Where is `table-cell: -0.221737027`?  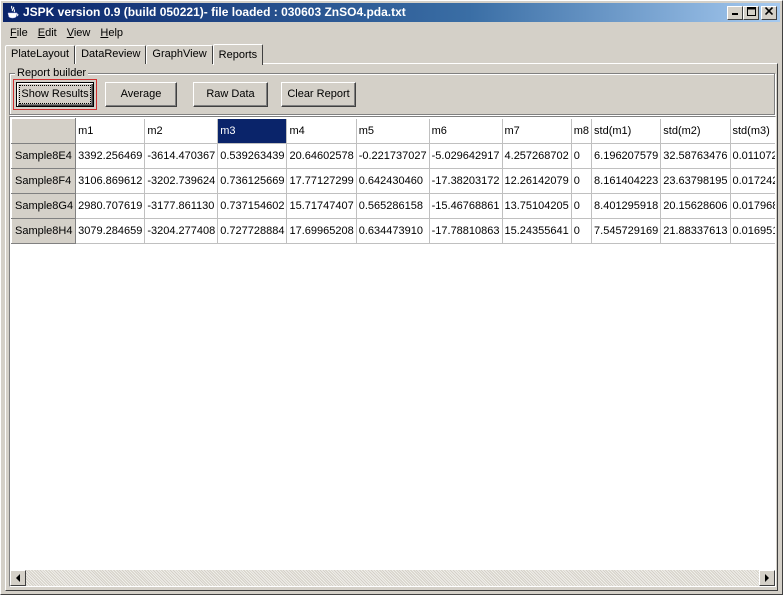
table-cell: -0.221737027 is located at coordinates (393, 156).